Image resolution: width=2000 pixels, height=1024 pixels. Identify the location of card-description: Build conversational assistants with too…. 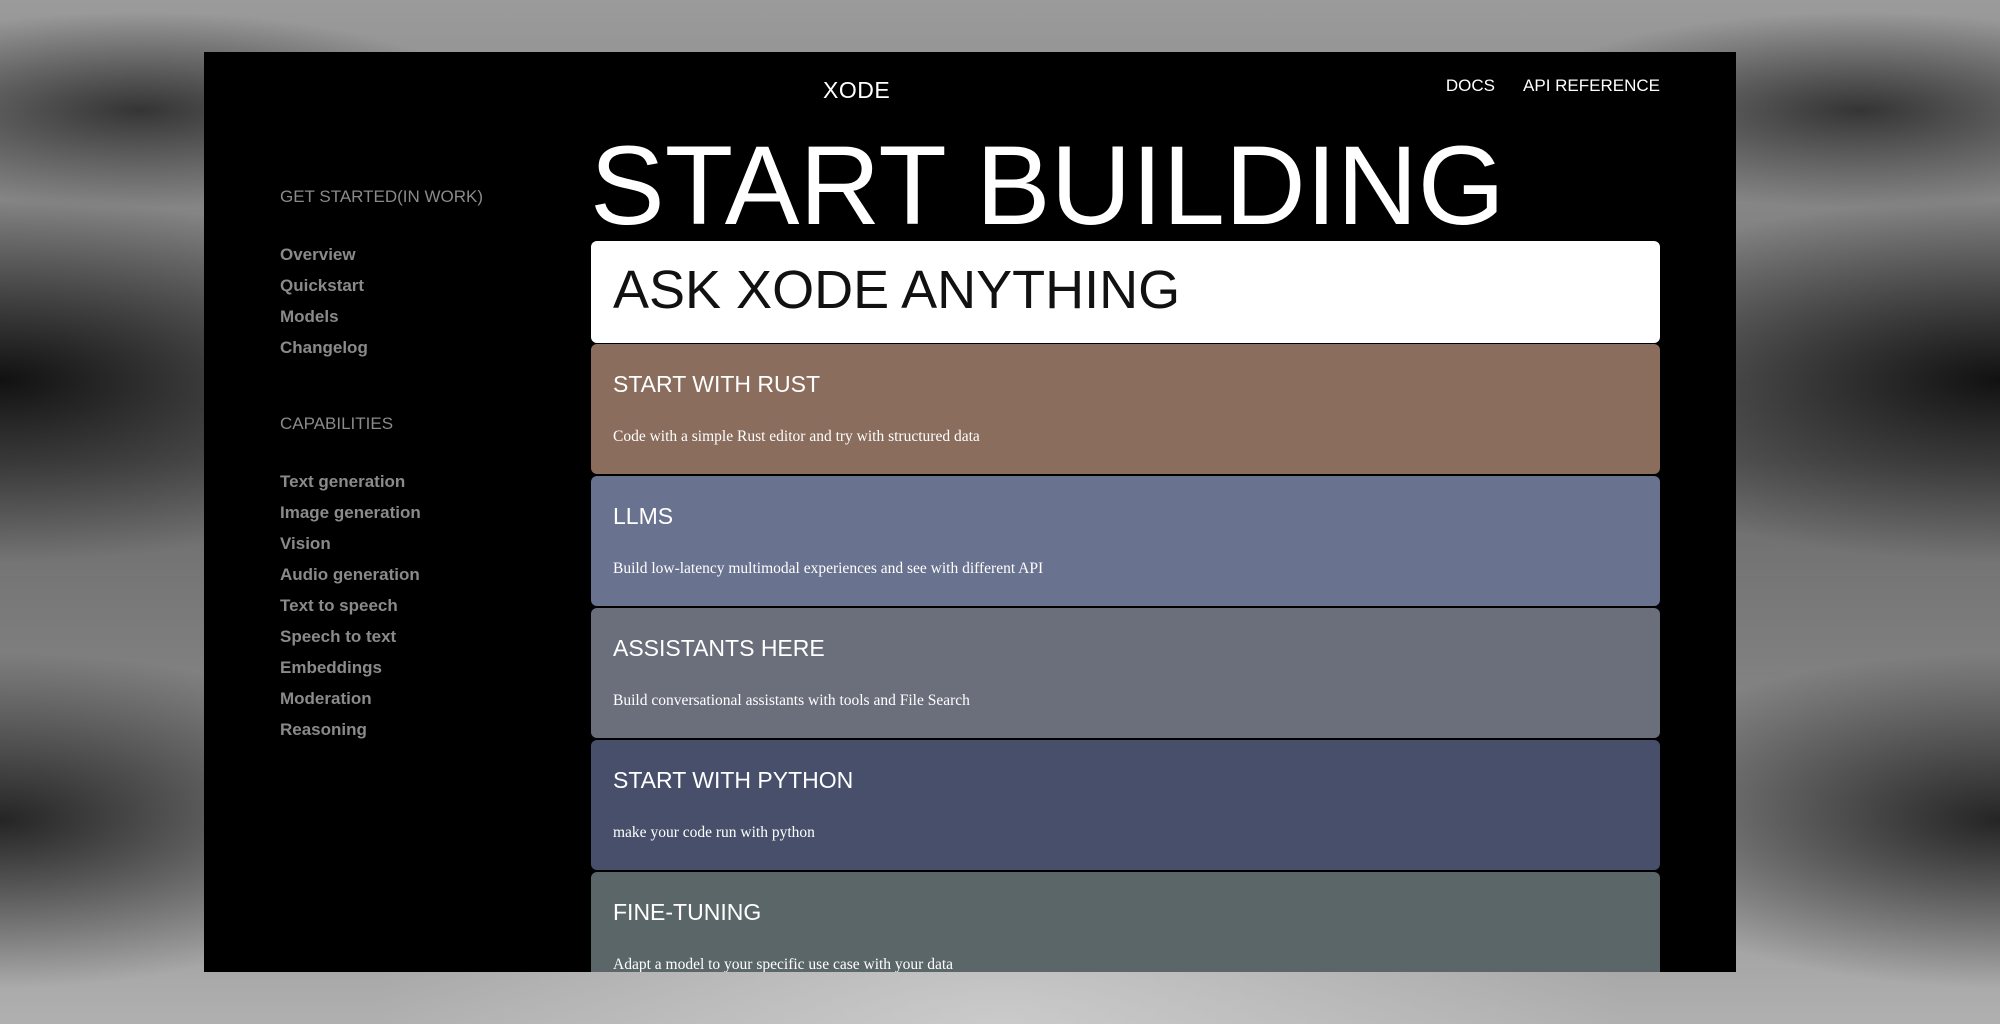
(791, 700).